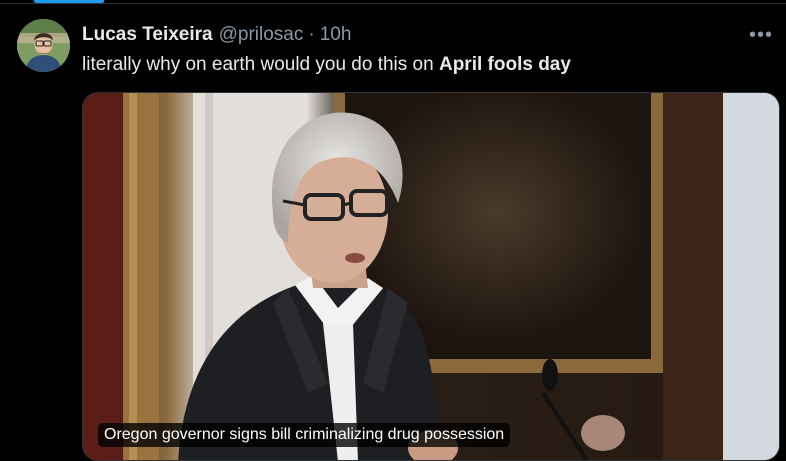 This screenshot has height=461, width=786. Describe the element at coordinates (261, 35) in the screenshot. I see `author-handle: @prilosac` at that location.